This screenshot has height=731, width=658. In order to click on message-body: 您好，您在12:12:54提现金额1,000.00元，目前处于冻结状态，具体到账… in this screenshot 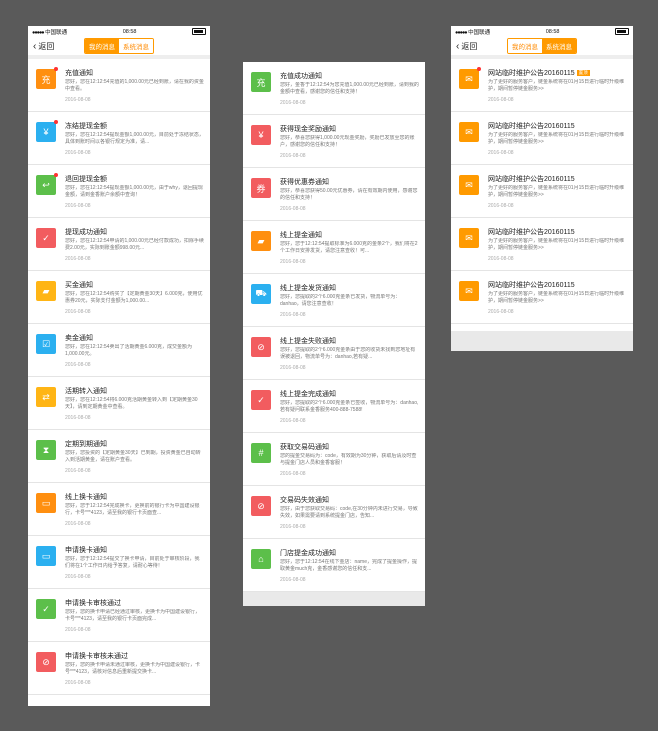, I will do `click(134, 138)`.